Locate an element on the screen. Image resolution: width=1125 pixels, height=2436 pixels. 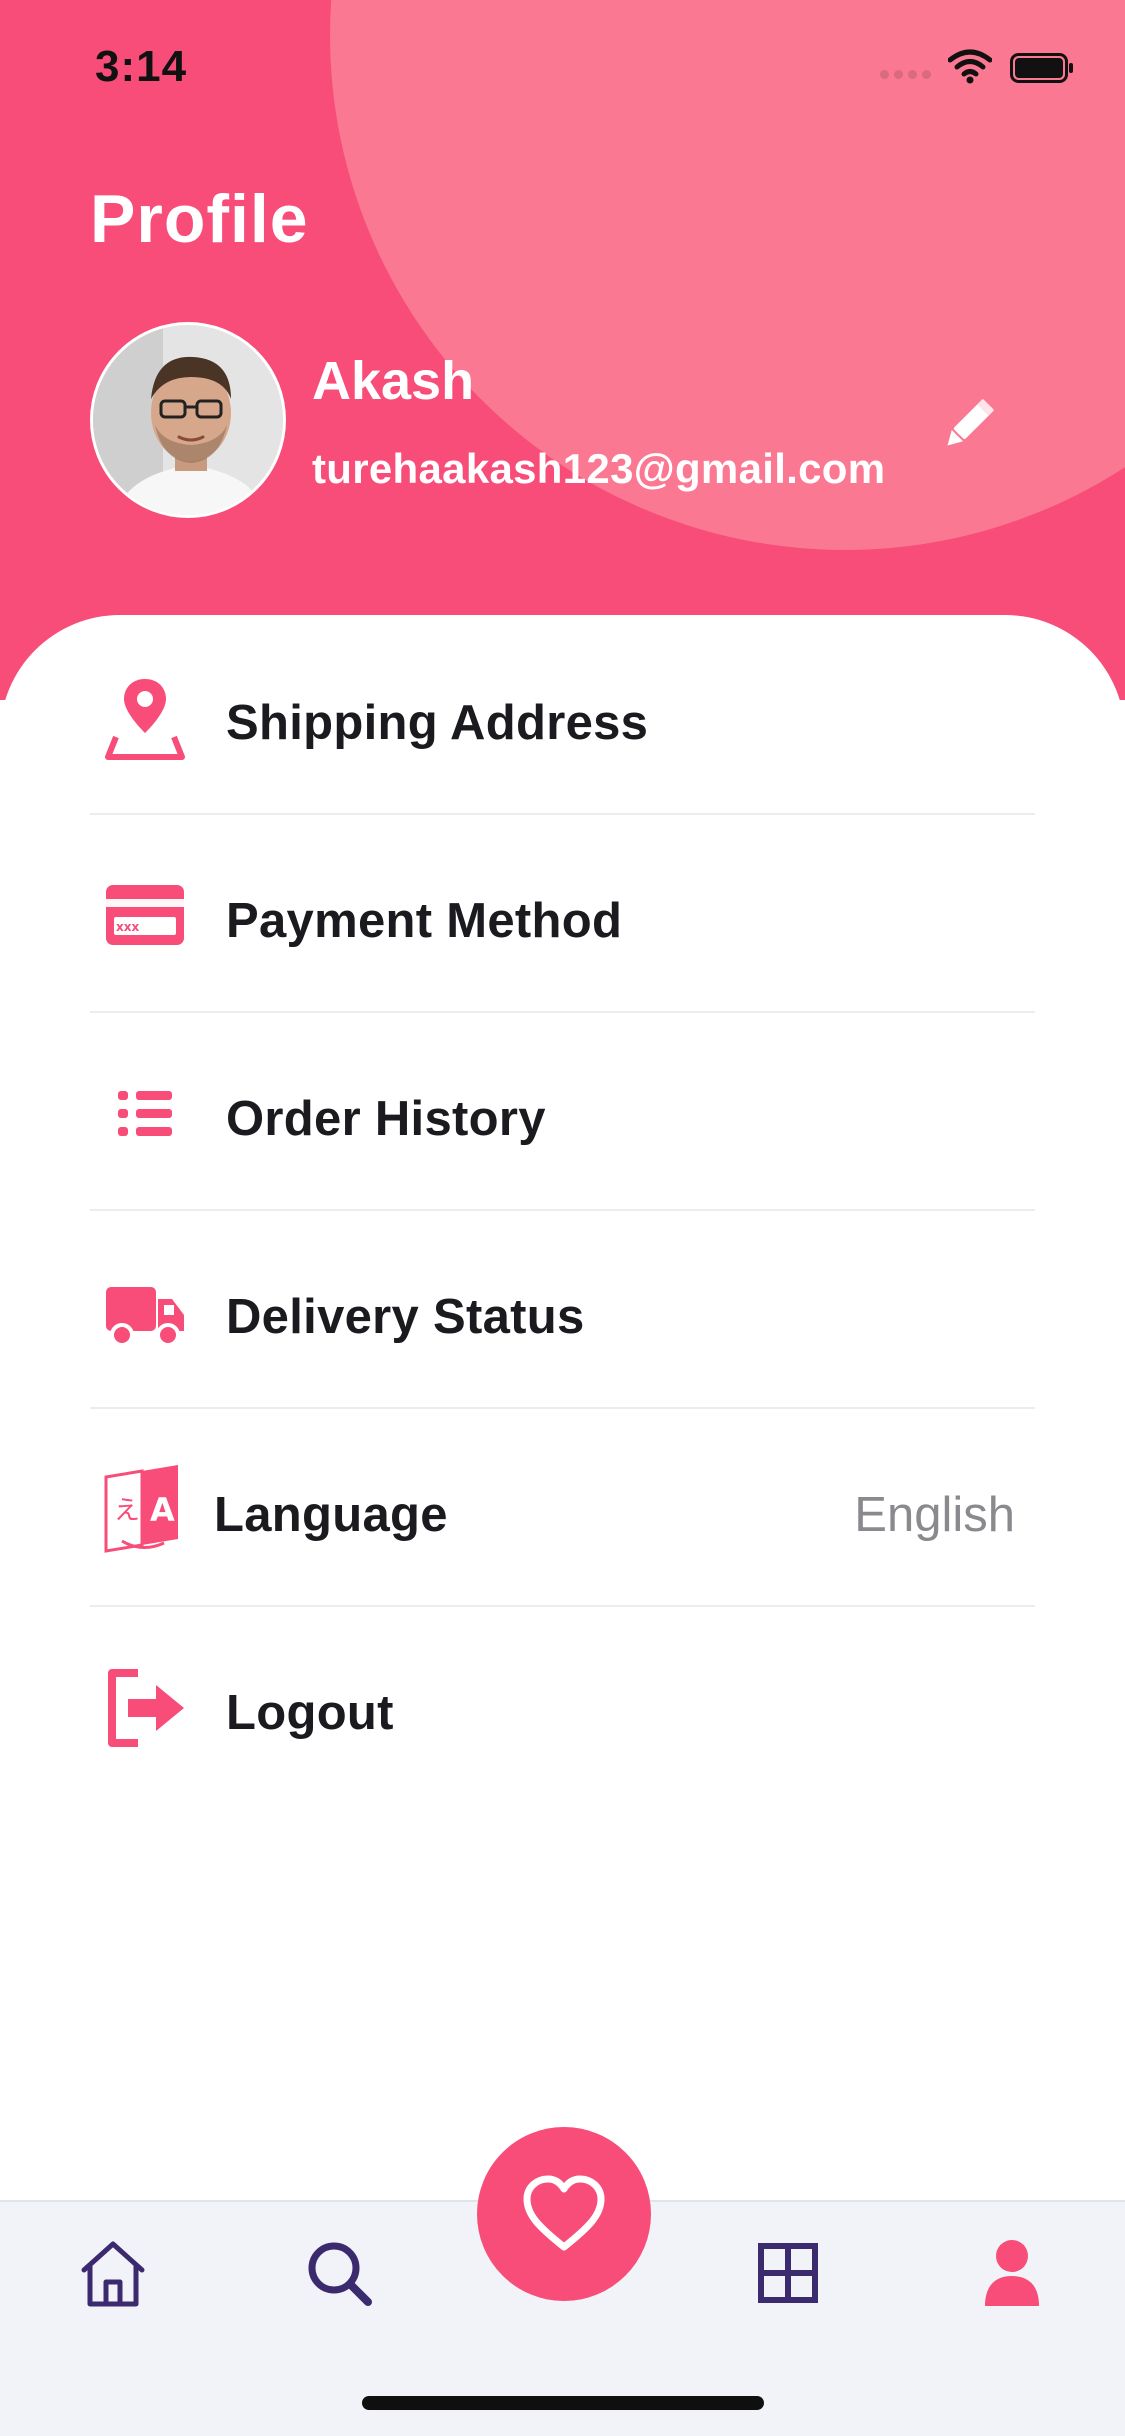
menu-item-shipping-address: Shipping Address is located at coordinates (562, 716).